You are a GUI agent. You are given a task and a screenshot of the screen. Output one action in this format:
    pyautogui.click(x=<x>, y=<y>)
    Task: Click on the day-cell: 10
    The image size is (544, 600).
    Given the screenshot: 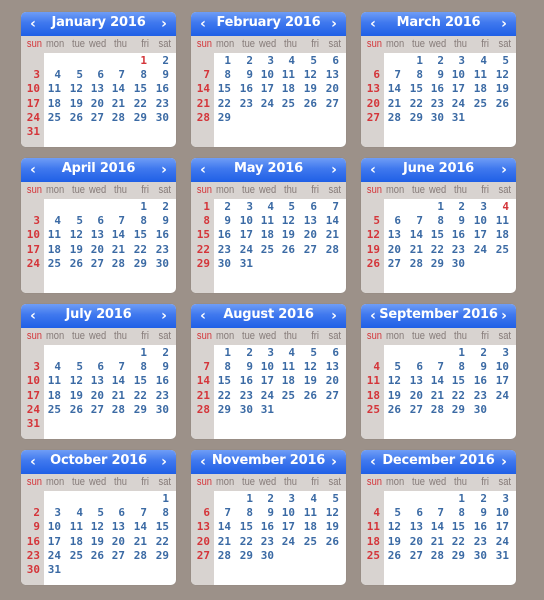 What is the action you would take?
    pyautogui.click(x=265, y=75)
    